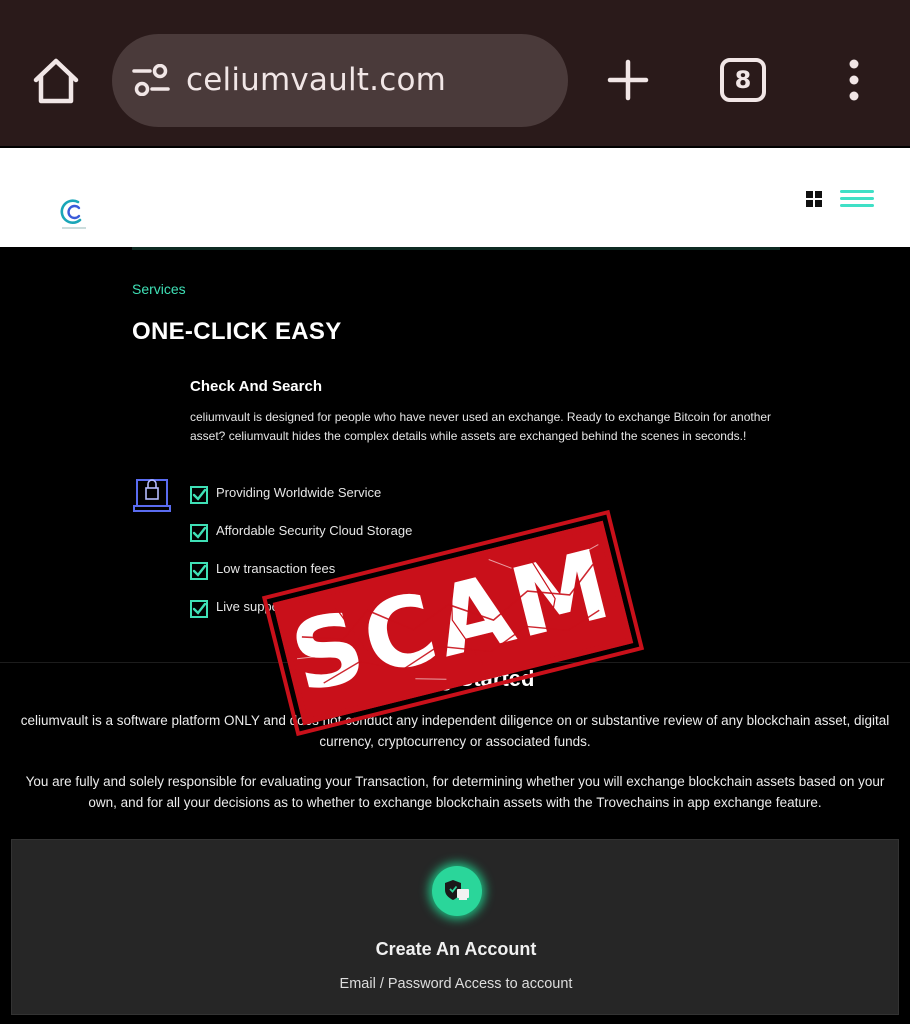 The height and width of the screenshot is (1024, 910). Describe the element at coordinates (814, 199) in the screenshot. I see `grid-icon` at that location.